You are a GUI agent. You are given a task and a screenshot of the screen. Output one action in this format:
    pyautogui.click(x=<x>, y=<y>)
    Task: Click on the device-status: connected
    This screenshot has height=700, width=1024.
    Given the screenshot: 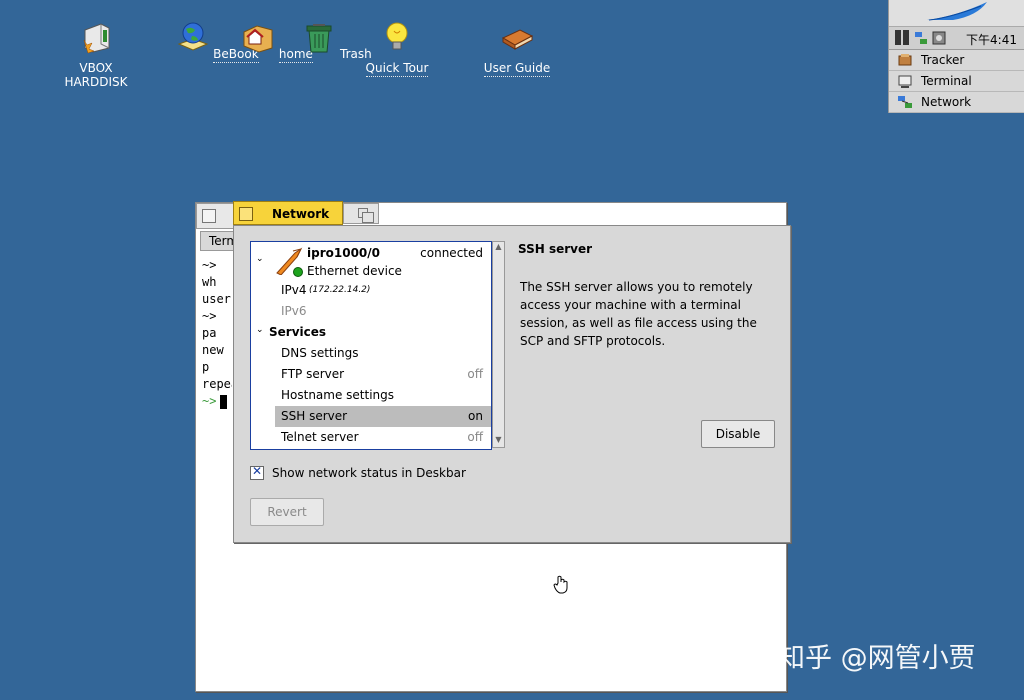 What is the action you would take?
    pyautogui.click(x=451, y=253)
    